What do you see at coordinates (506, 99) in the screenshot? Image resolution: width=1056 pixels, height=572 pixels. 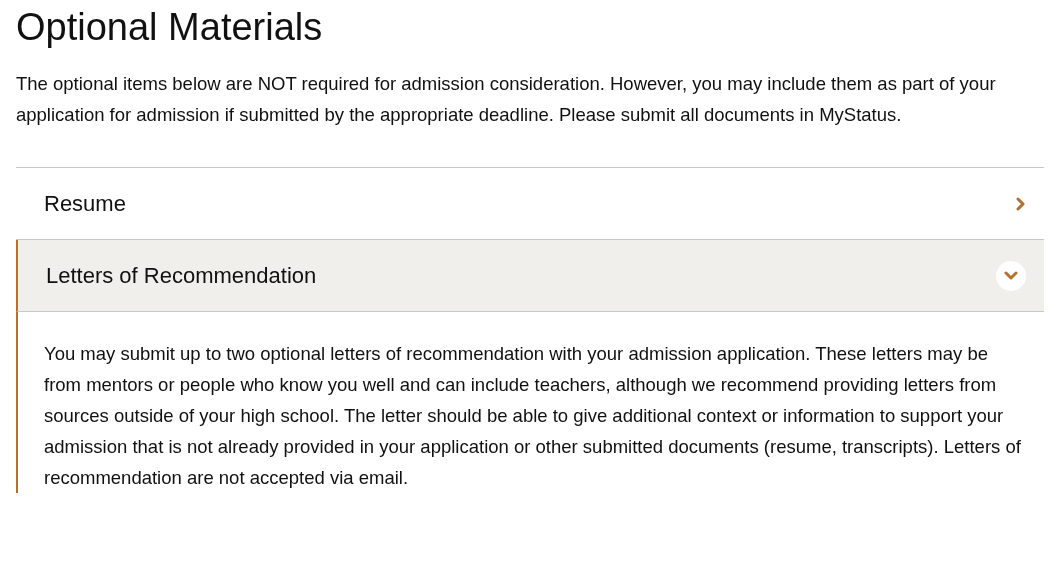 I see `intro-paragraph: The optional items below are NOT required for admission consideration. However, you may include them as part of your application for admission if submitted by the appropriate deadline. Please submit all documents in MyStatus.` at bounding box center [506, 99].